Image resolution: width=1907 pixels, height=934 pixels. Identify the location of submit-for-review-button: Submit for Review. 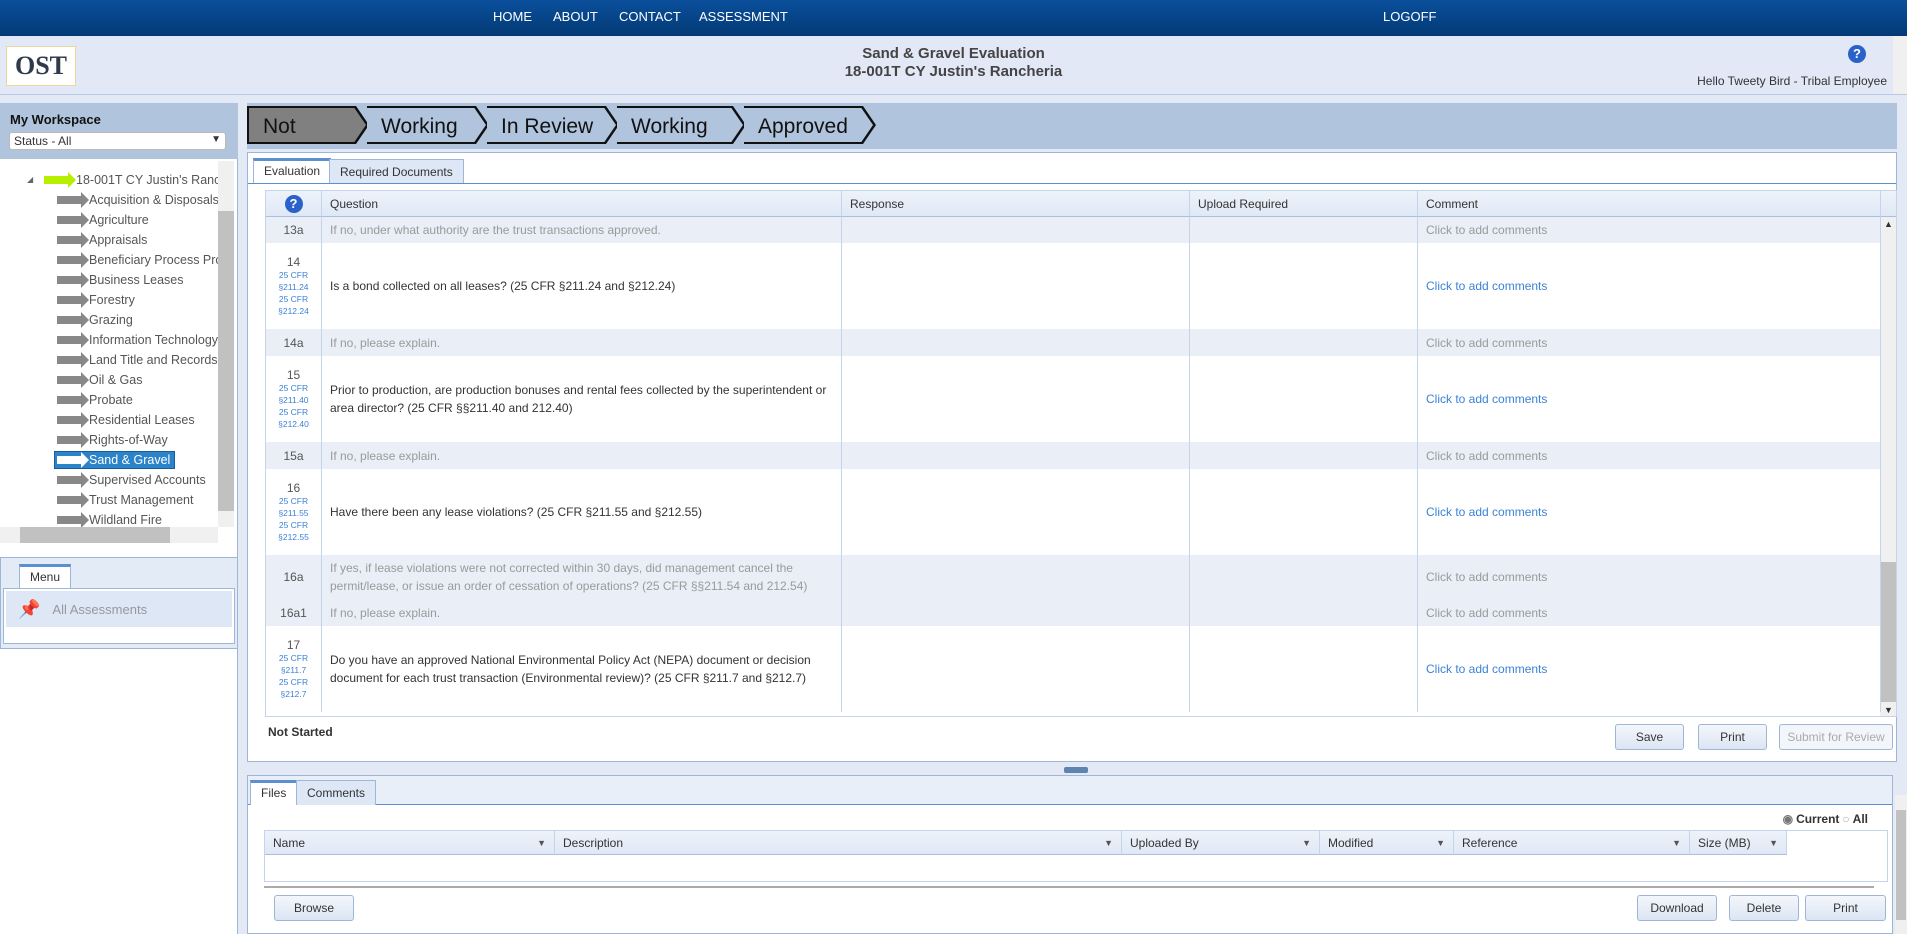
(1836, 737).